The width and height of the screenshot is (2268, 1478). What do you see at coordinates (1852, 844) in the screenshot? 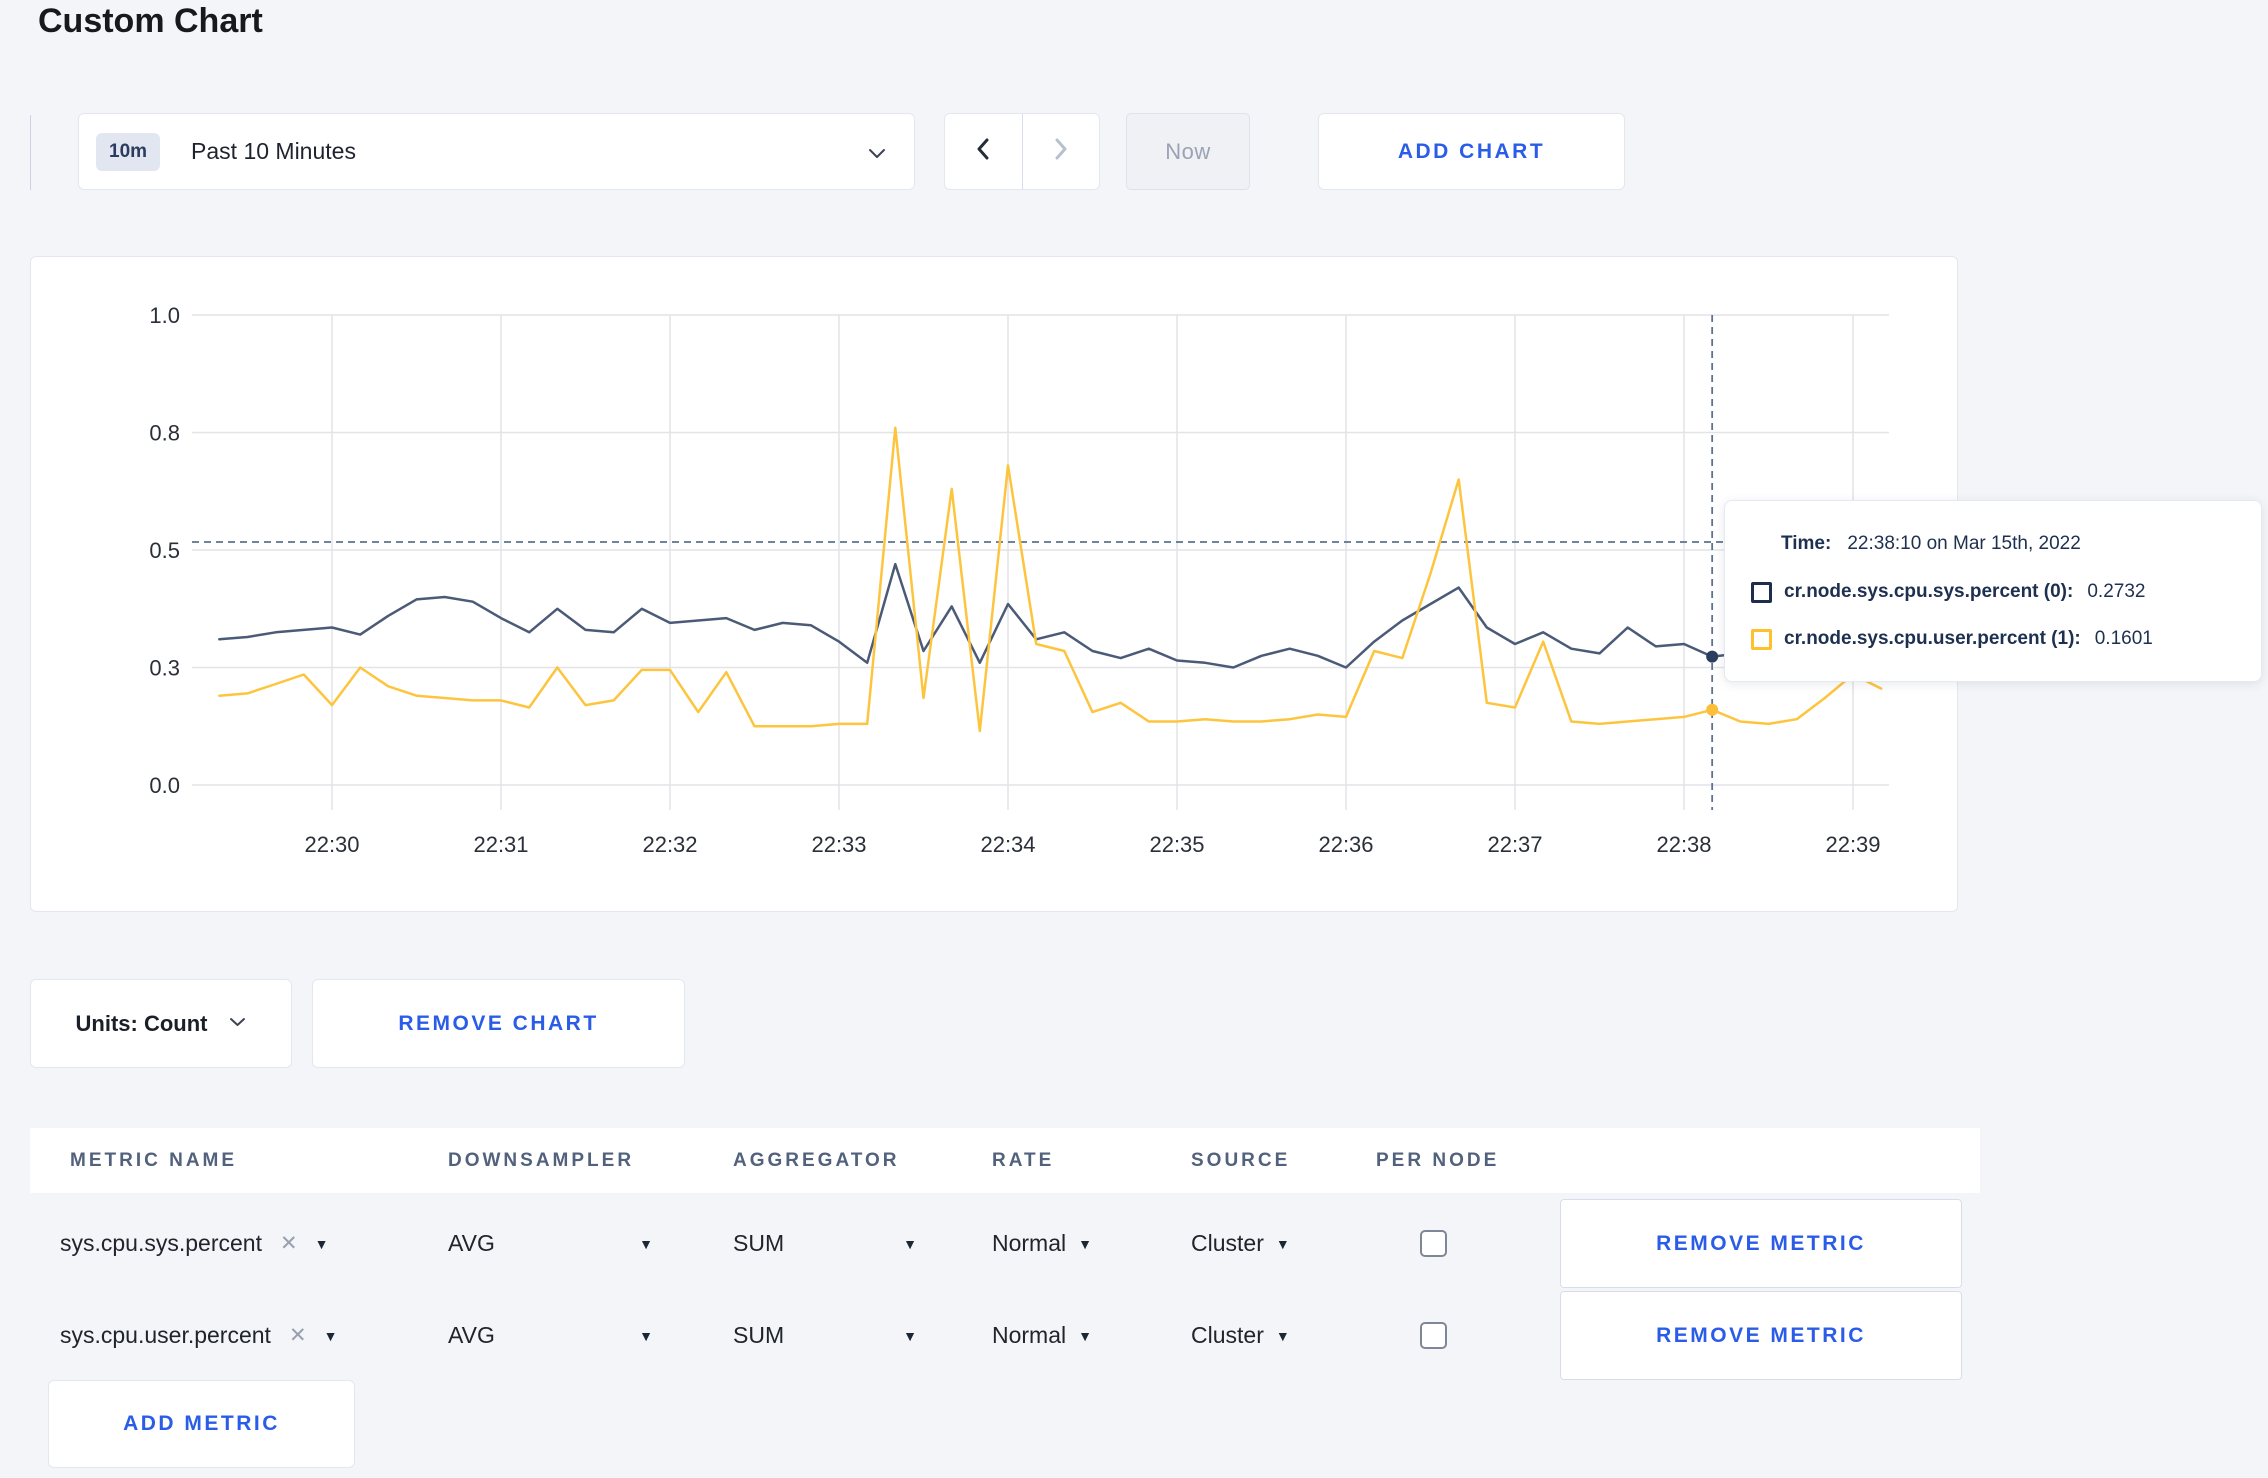
I see `svg-text: 22:39` at bounding box center [1852, 844].